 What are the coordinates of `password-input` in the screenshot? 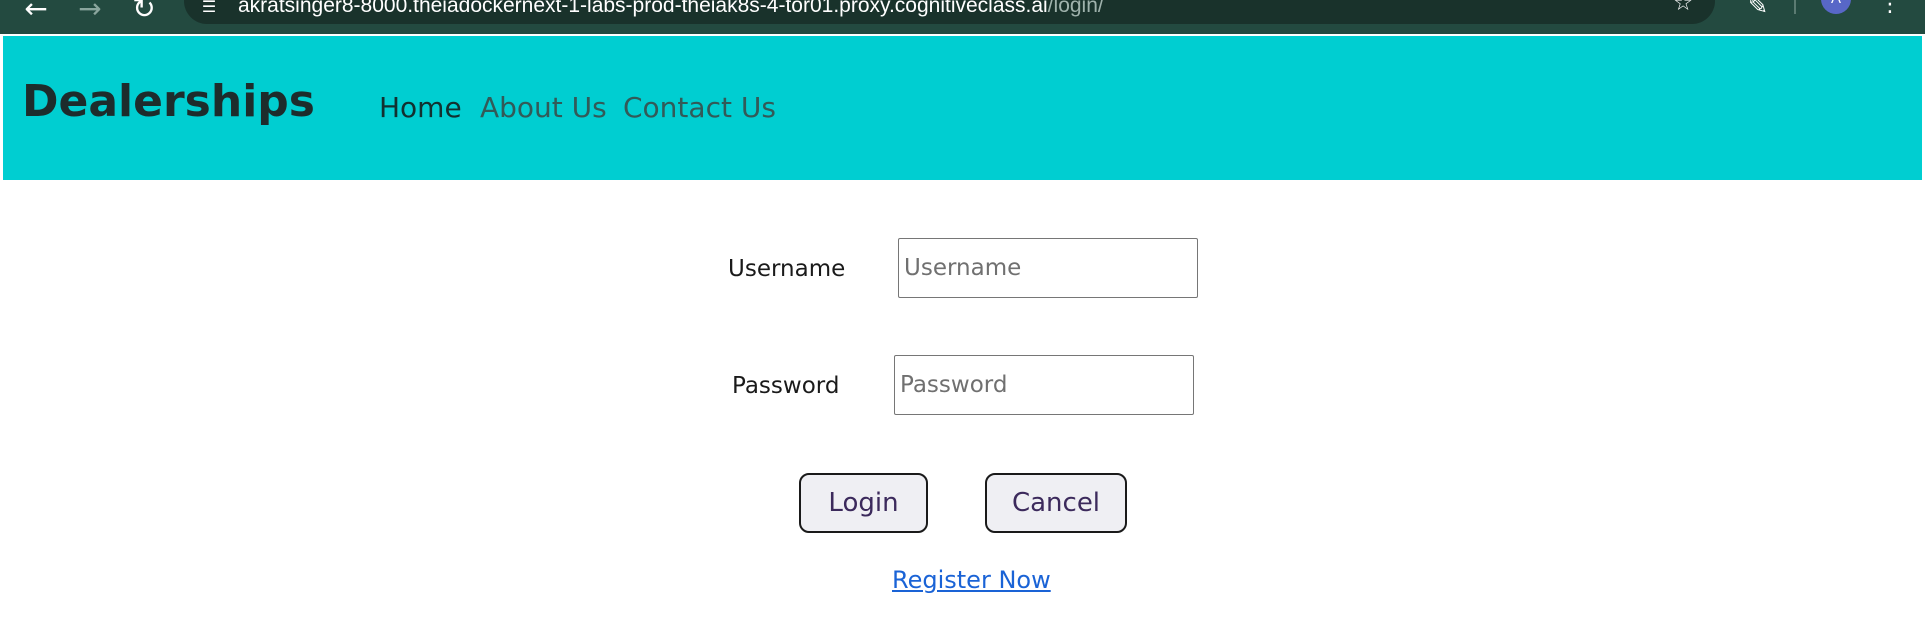 It's located at (1044, 385).